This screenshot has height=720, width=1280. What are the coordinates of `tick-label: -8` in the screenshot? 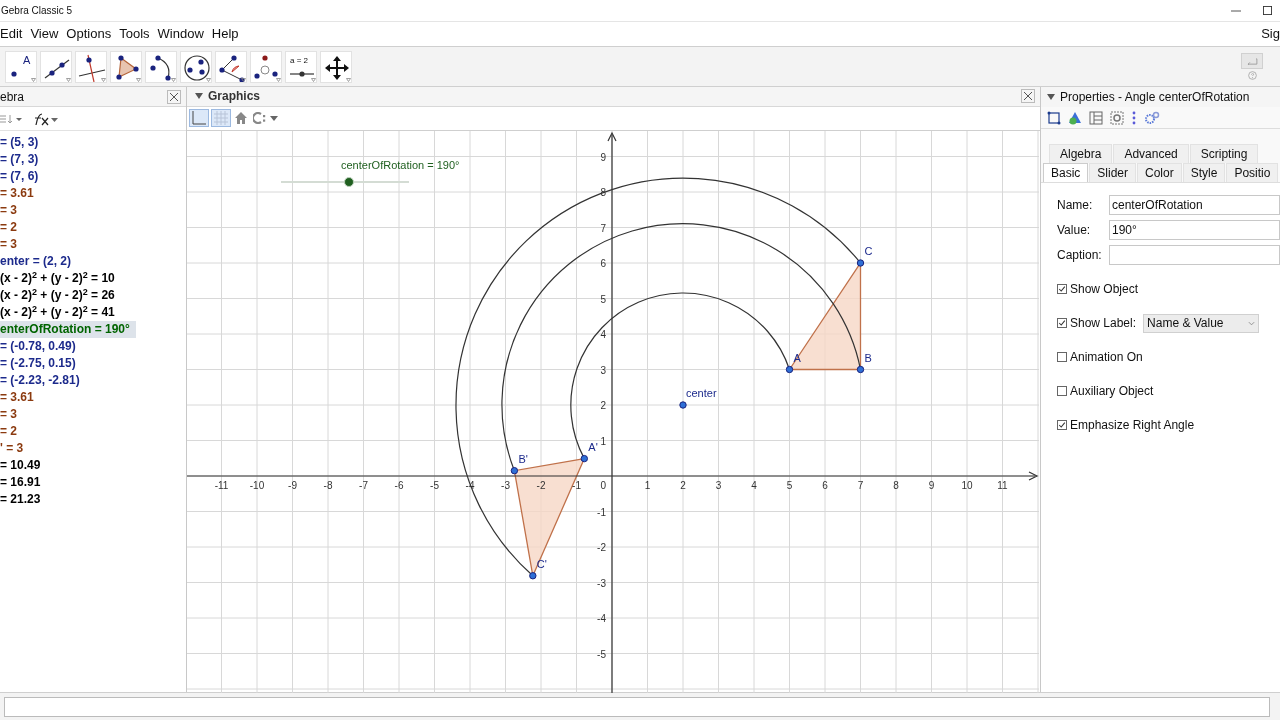 It's located at (328, 485).